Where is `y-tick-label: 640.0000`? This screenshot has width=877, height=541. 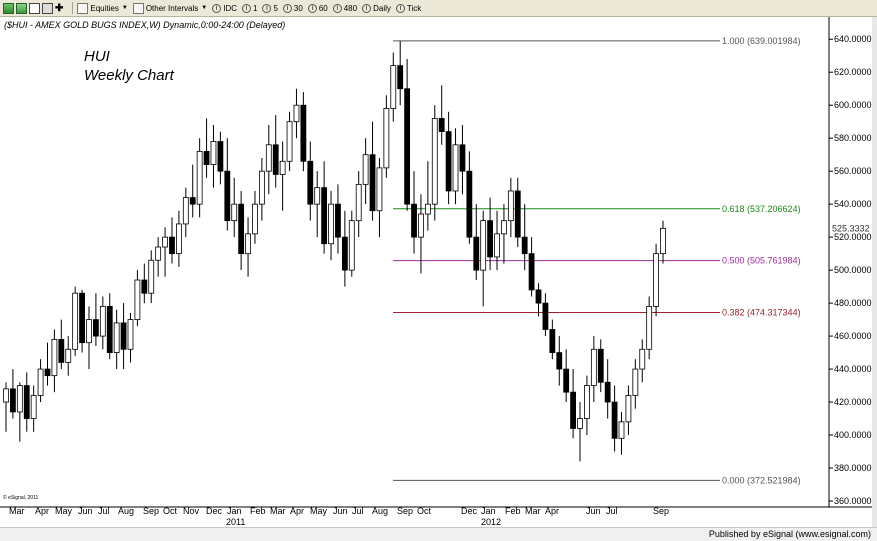 y-tick-label: 640.0000 is located at coordinates (853, 39).